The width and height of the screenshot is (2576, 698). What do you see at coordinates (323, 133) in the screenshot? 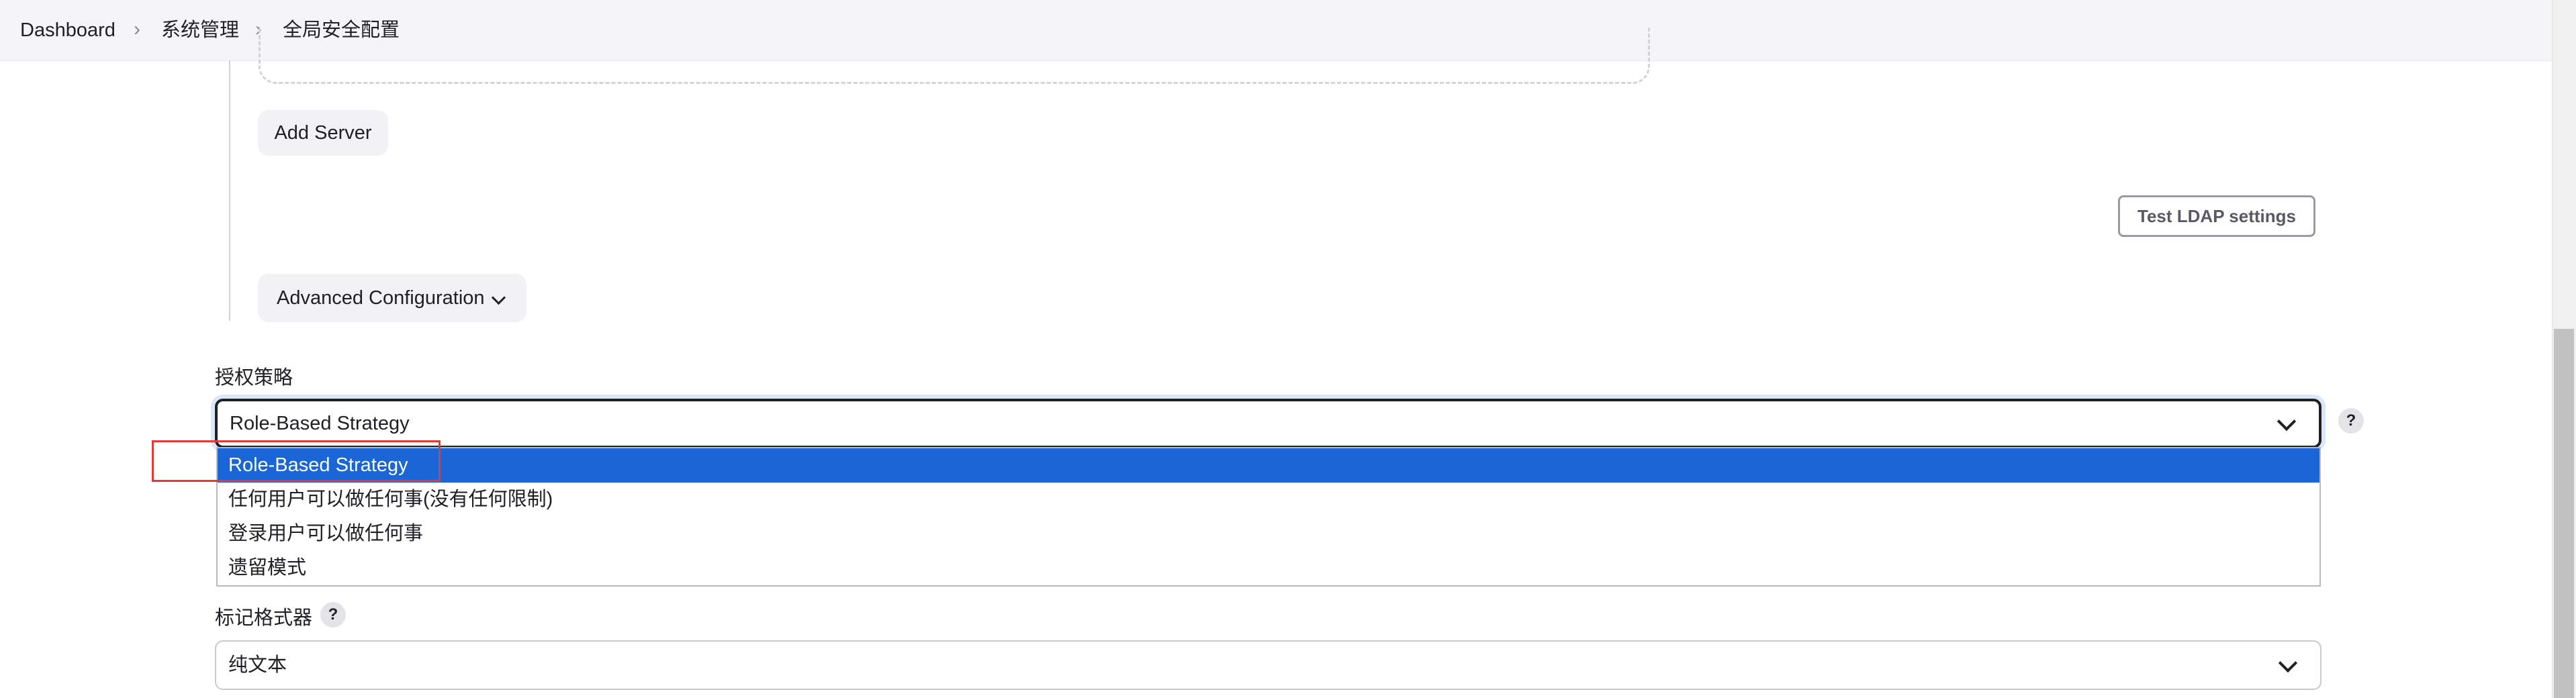
I see `add-server-button: Add Server` at bounding box center [323, 133].